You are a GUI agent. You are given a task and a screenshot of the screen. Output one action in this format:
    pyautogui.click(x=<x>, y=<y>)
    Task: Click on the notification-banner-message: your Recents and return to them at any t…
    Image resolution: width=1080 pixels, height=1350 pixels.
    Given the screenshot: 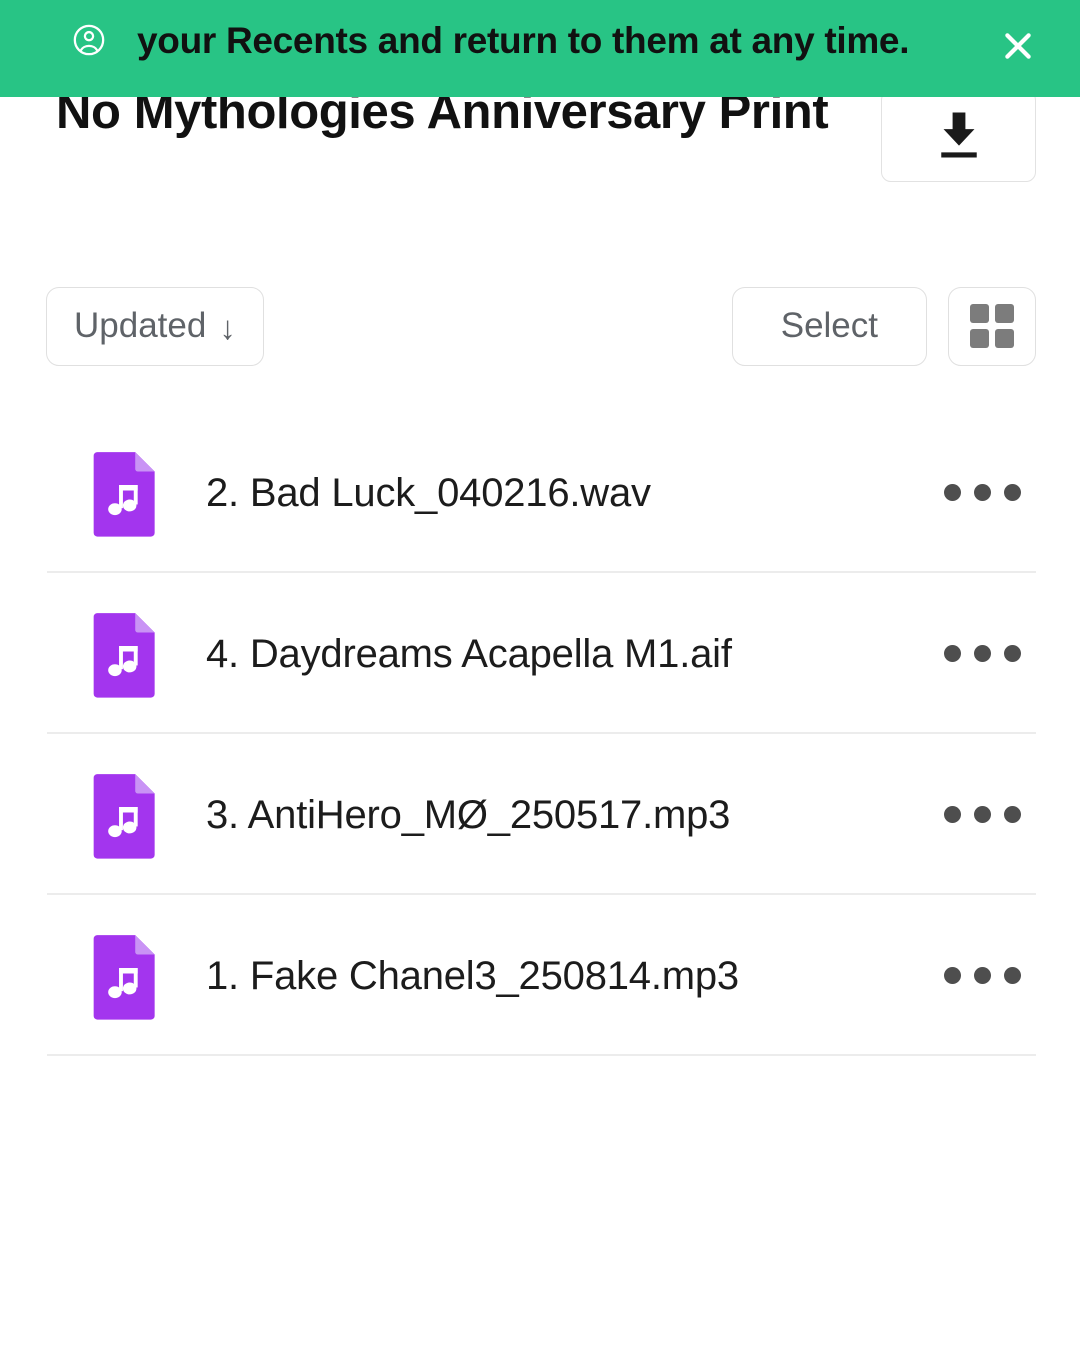 What is the action you would take?
    pyautogui.click(x=523, y=40)
    